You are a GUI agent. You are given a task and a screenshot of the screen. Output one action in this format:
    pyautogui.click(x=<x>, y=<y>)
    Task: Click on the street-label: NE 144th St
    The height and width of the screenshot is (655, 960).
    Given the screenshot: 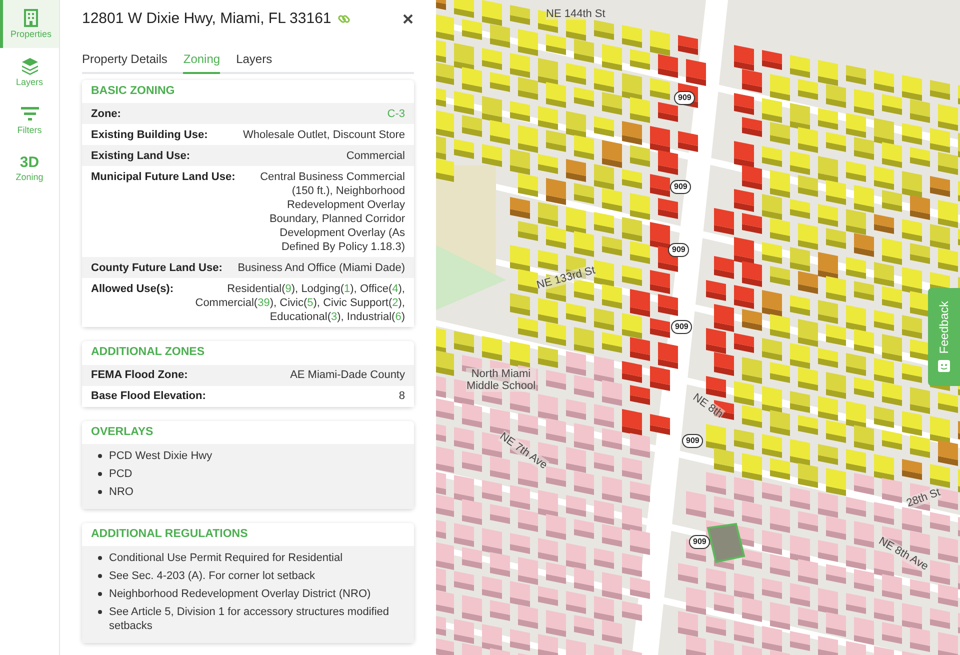 What is the action you would take?
    pyautogui.click(x=576, y=14)
    